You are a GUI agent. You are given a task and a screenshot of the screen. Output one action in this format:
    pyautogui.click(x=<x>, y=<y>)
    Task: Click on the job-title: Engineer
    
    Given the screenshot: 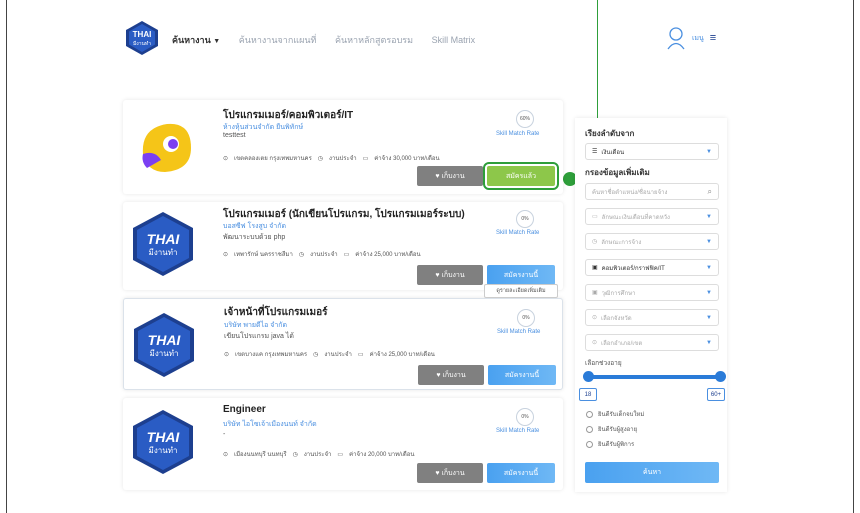 What is the action you would take?
    pyautogui.click(x=244, y=409)
    